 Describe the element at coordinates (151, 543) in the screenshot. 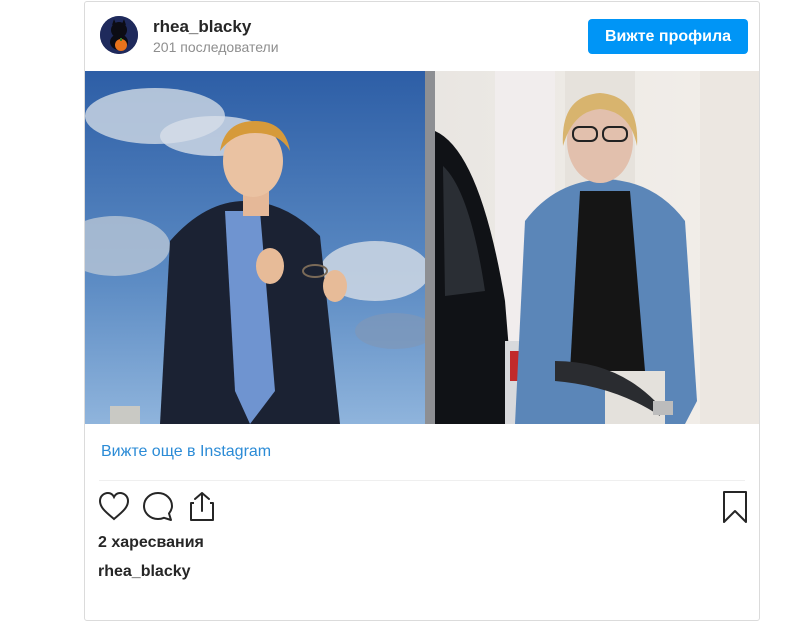

I see `likes-count: 2 харесвания` at that location.